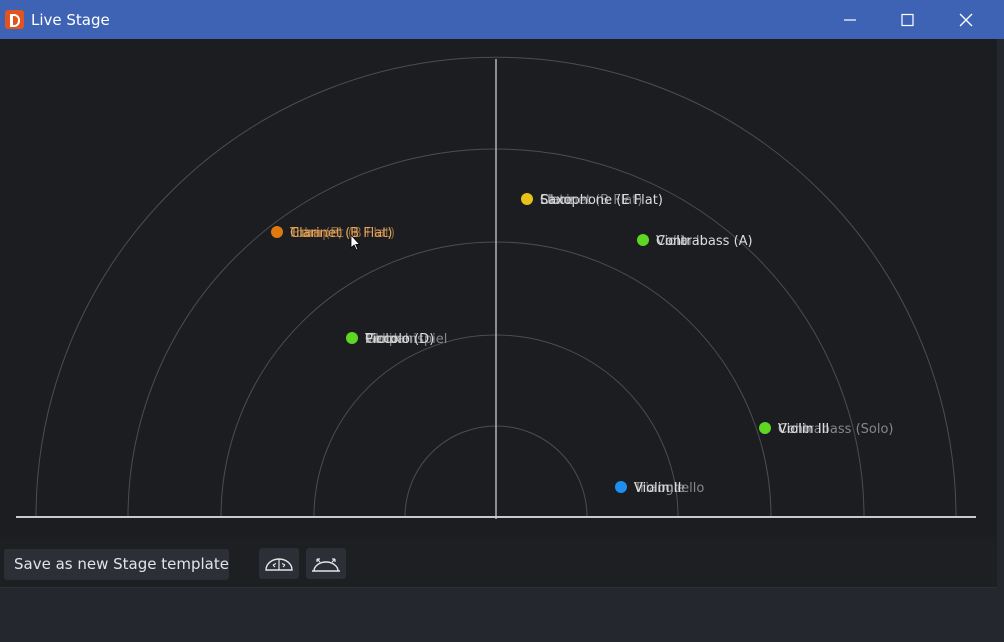 This screenshot has width=1004, height=642. I want to click on stage-back-view-button, so click(326, 563).